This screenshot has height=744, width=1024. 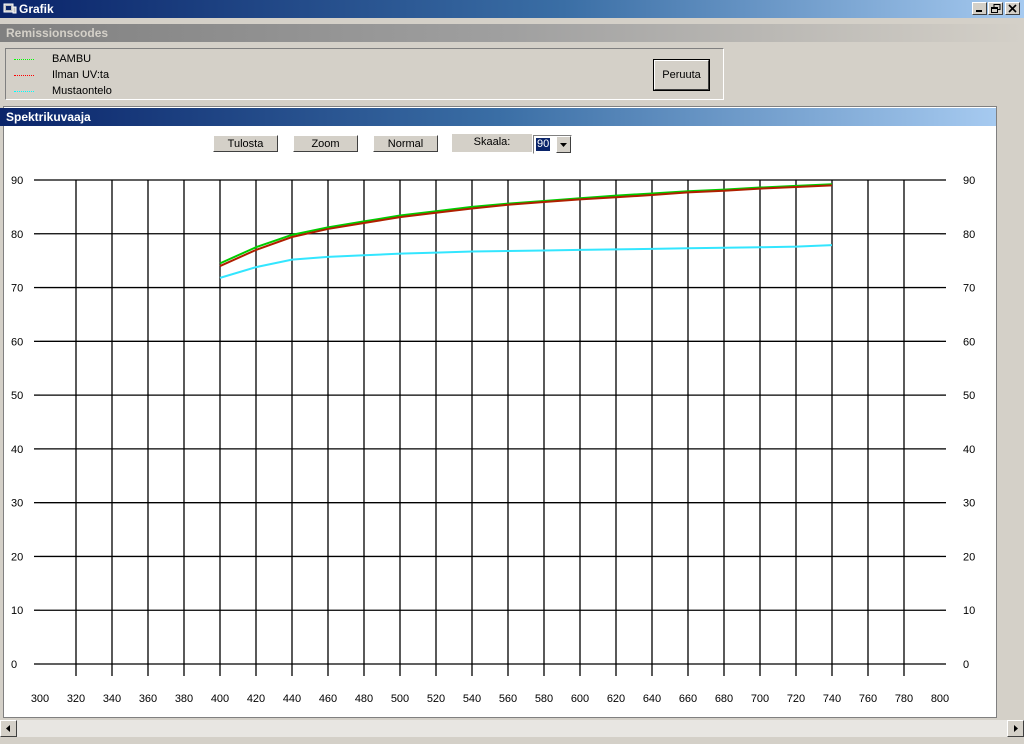 I want to click on scroll-right-icon, so click(x=1016, y=728).